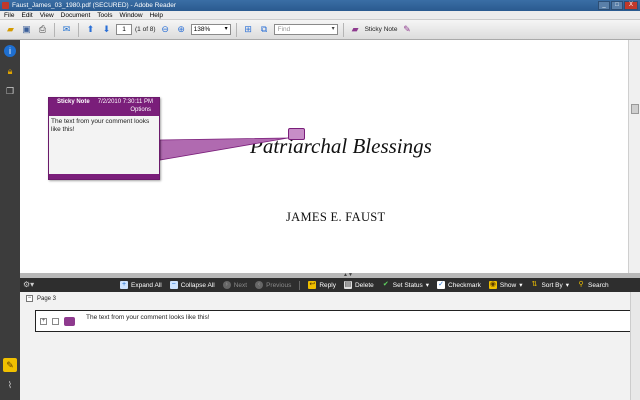  I want to click on maximize-button: □, so click(617, 5).